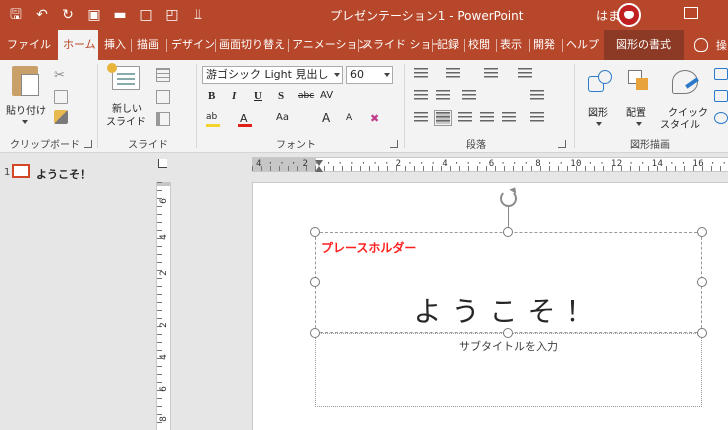 This screenshot has width=728, height=430. I want to click on group-label-font: フォント, so click(296, 145).